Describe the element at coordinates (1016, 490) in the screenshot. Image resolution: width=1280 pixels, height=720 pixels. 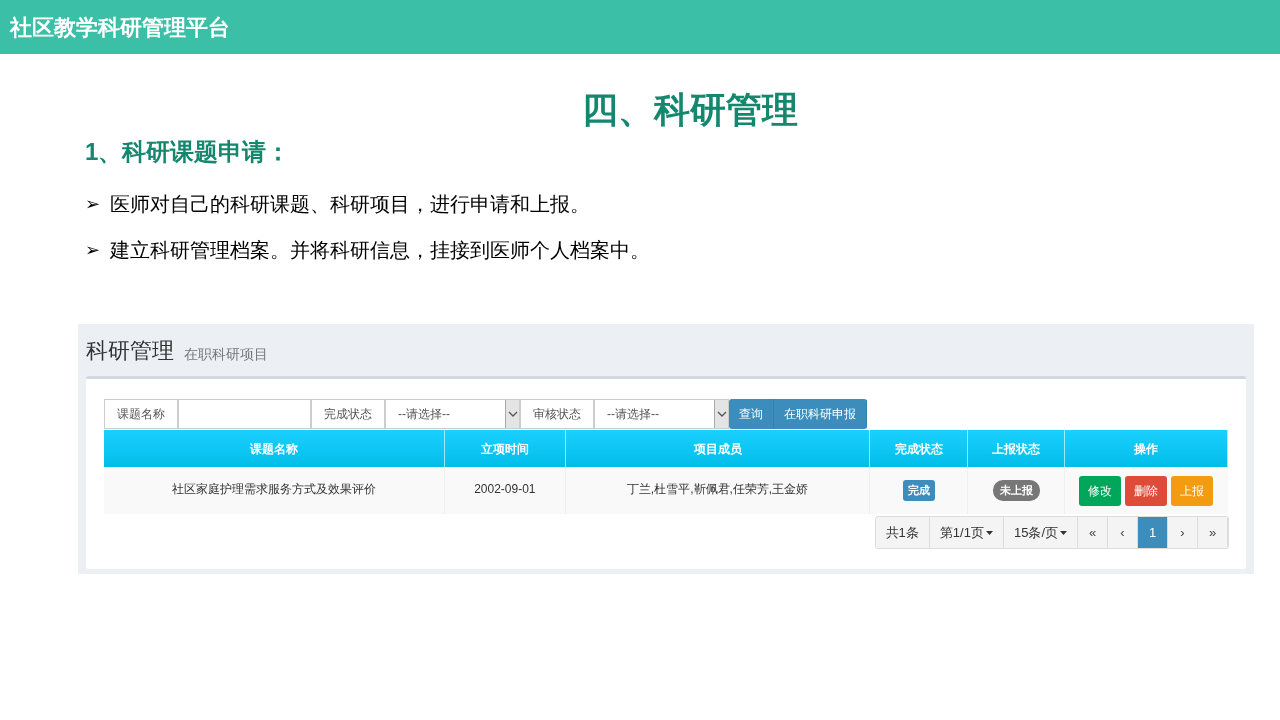
I see `status-badge: 未上报` at that location.